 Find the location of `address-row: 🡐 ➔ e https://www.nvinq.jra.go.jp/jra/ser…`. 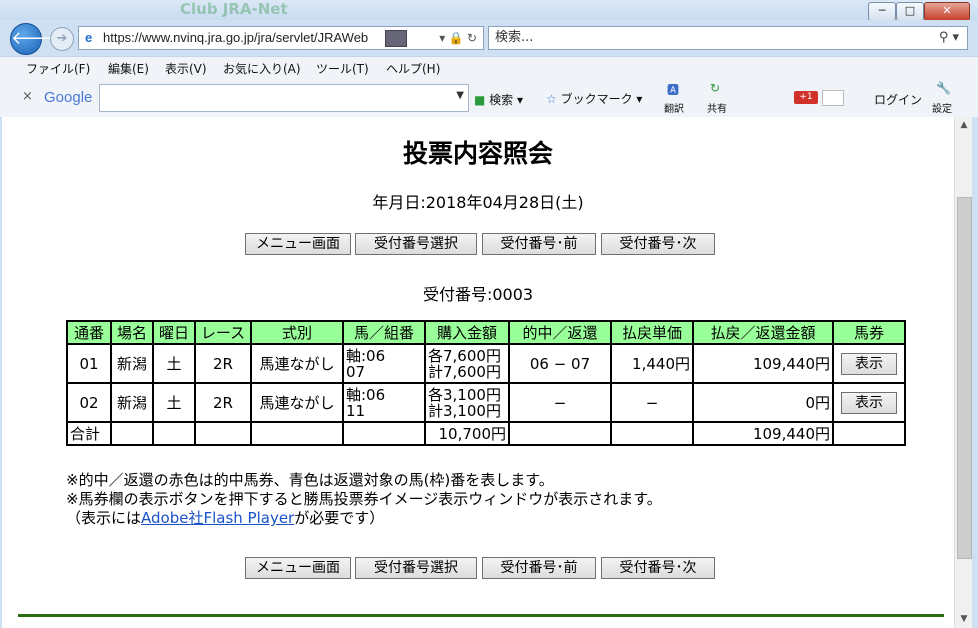

address-row: 🡐 ➔ e https://www.nvinq.jra.go.jp/jra/ser… is located at coordinates (489, 38).